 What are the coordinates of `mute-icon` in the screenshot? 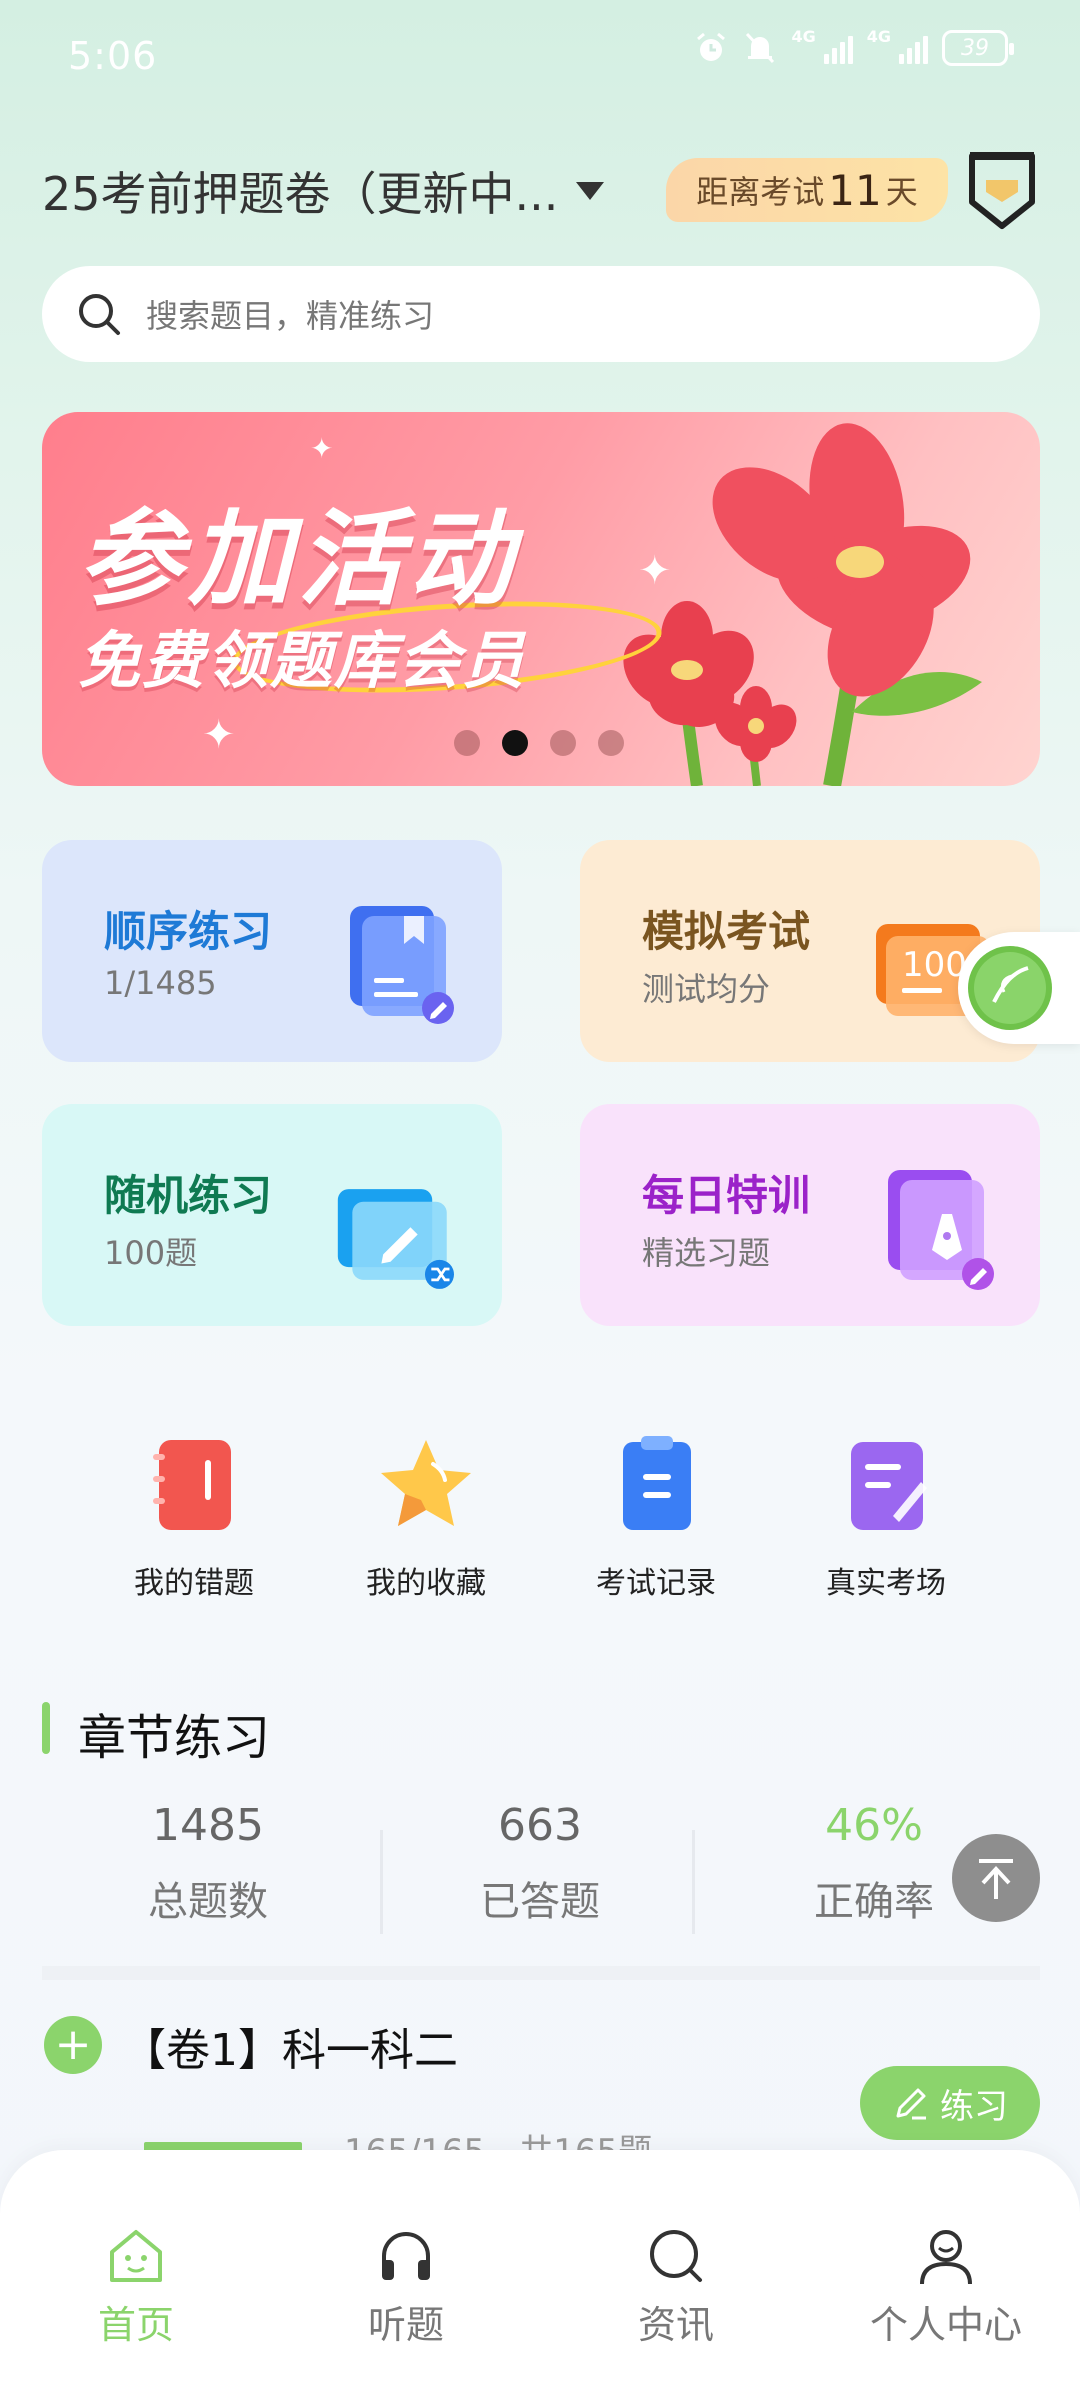 It's located at (760, 48).